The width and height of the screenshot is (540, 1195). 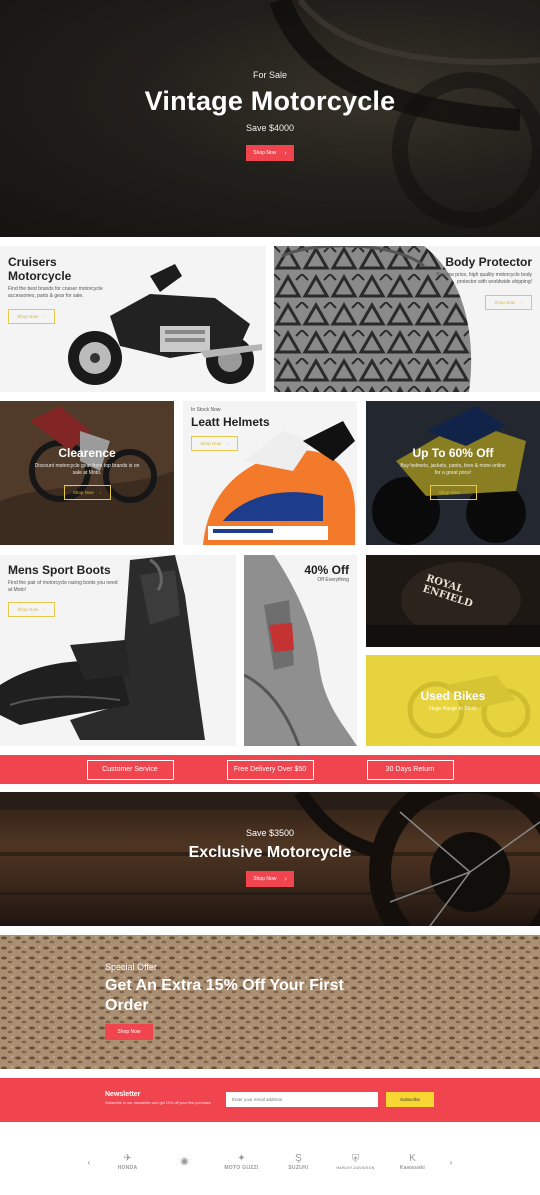 What do you see at coordinates (265, 879) in the screenshot?
I see `exclusive-shop-now-label: Shop Now` at bounding box center [265, 879].